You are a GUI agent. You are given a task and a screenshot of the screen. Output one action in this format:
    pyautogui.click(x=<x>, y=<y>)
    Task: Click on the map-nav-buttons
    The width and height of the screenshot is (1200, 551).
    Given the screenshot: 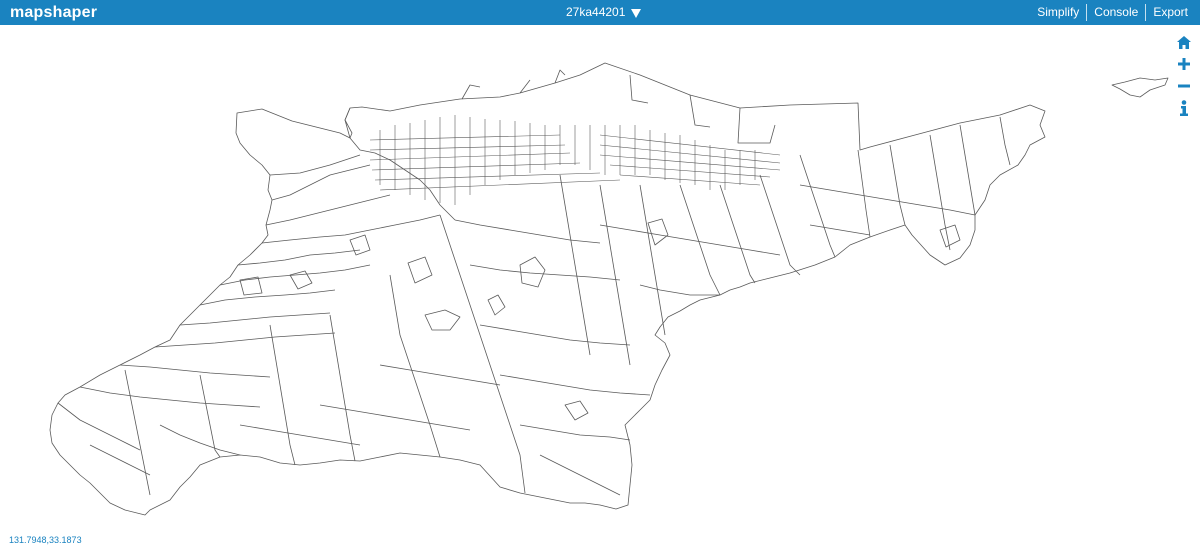 What is the action you would take?
    pyautogui.click(x=1184, y=78)
    